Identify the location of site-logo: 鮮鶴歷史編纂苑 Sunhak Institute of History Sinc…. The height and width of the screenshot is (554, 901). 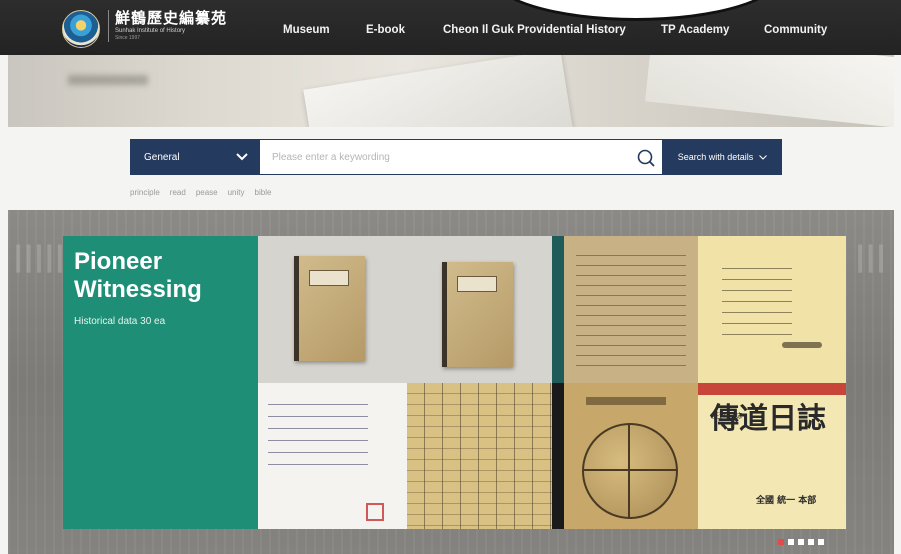
(144, 29).